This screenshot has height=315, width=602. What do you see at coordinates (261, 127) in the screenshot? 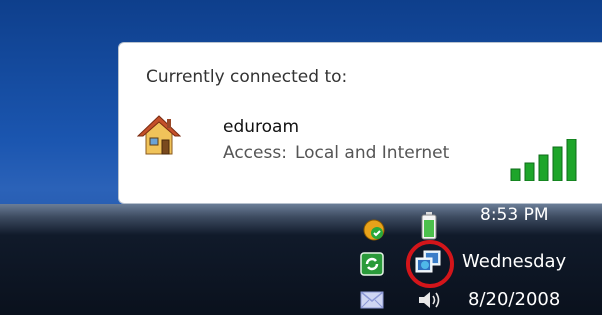
I see `network-name: eduroam` at bounding box center [261, 127].